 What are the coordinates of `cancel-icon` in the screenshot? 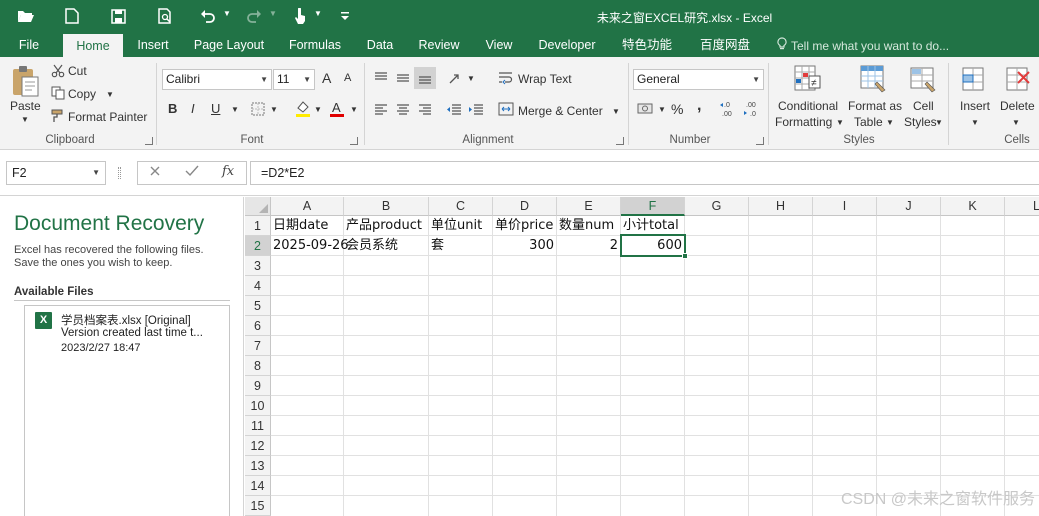 It's located at (155, 172).